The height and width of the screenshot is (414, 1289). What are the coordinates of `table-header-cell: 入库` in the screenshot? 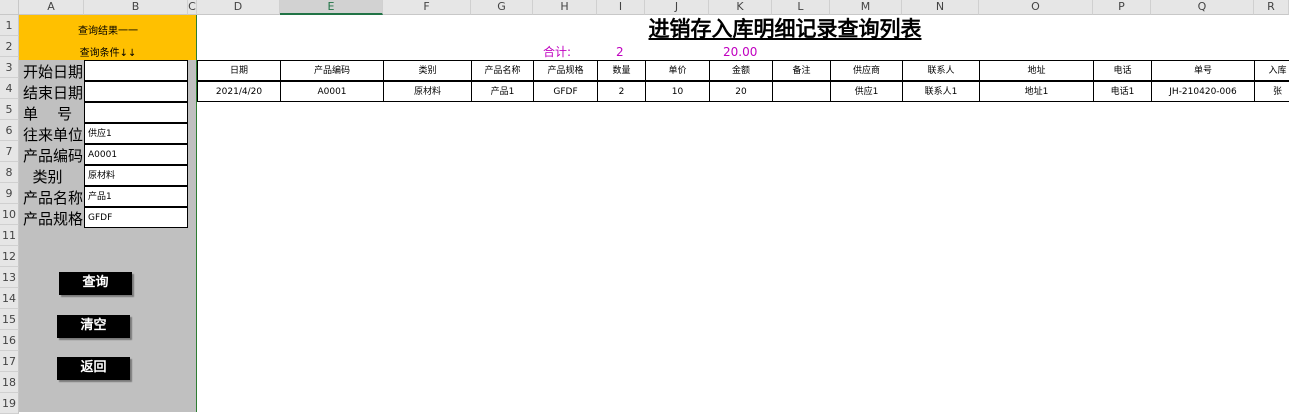 It's located at (1271, 70).